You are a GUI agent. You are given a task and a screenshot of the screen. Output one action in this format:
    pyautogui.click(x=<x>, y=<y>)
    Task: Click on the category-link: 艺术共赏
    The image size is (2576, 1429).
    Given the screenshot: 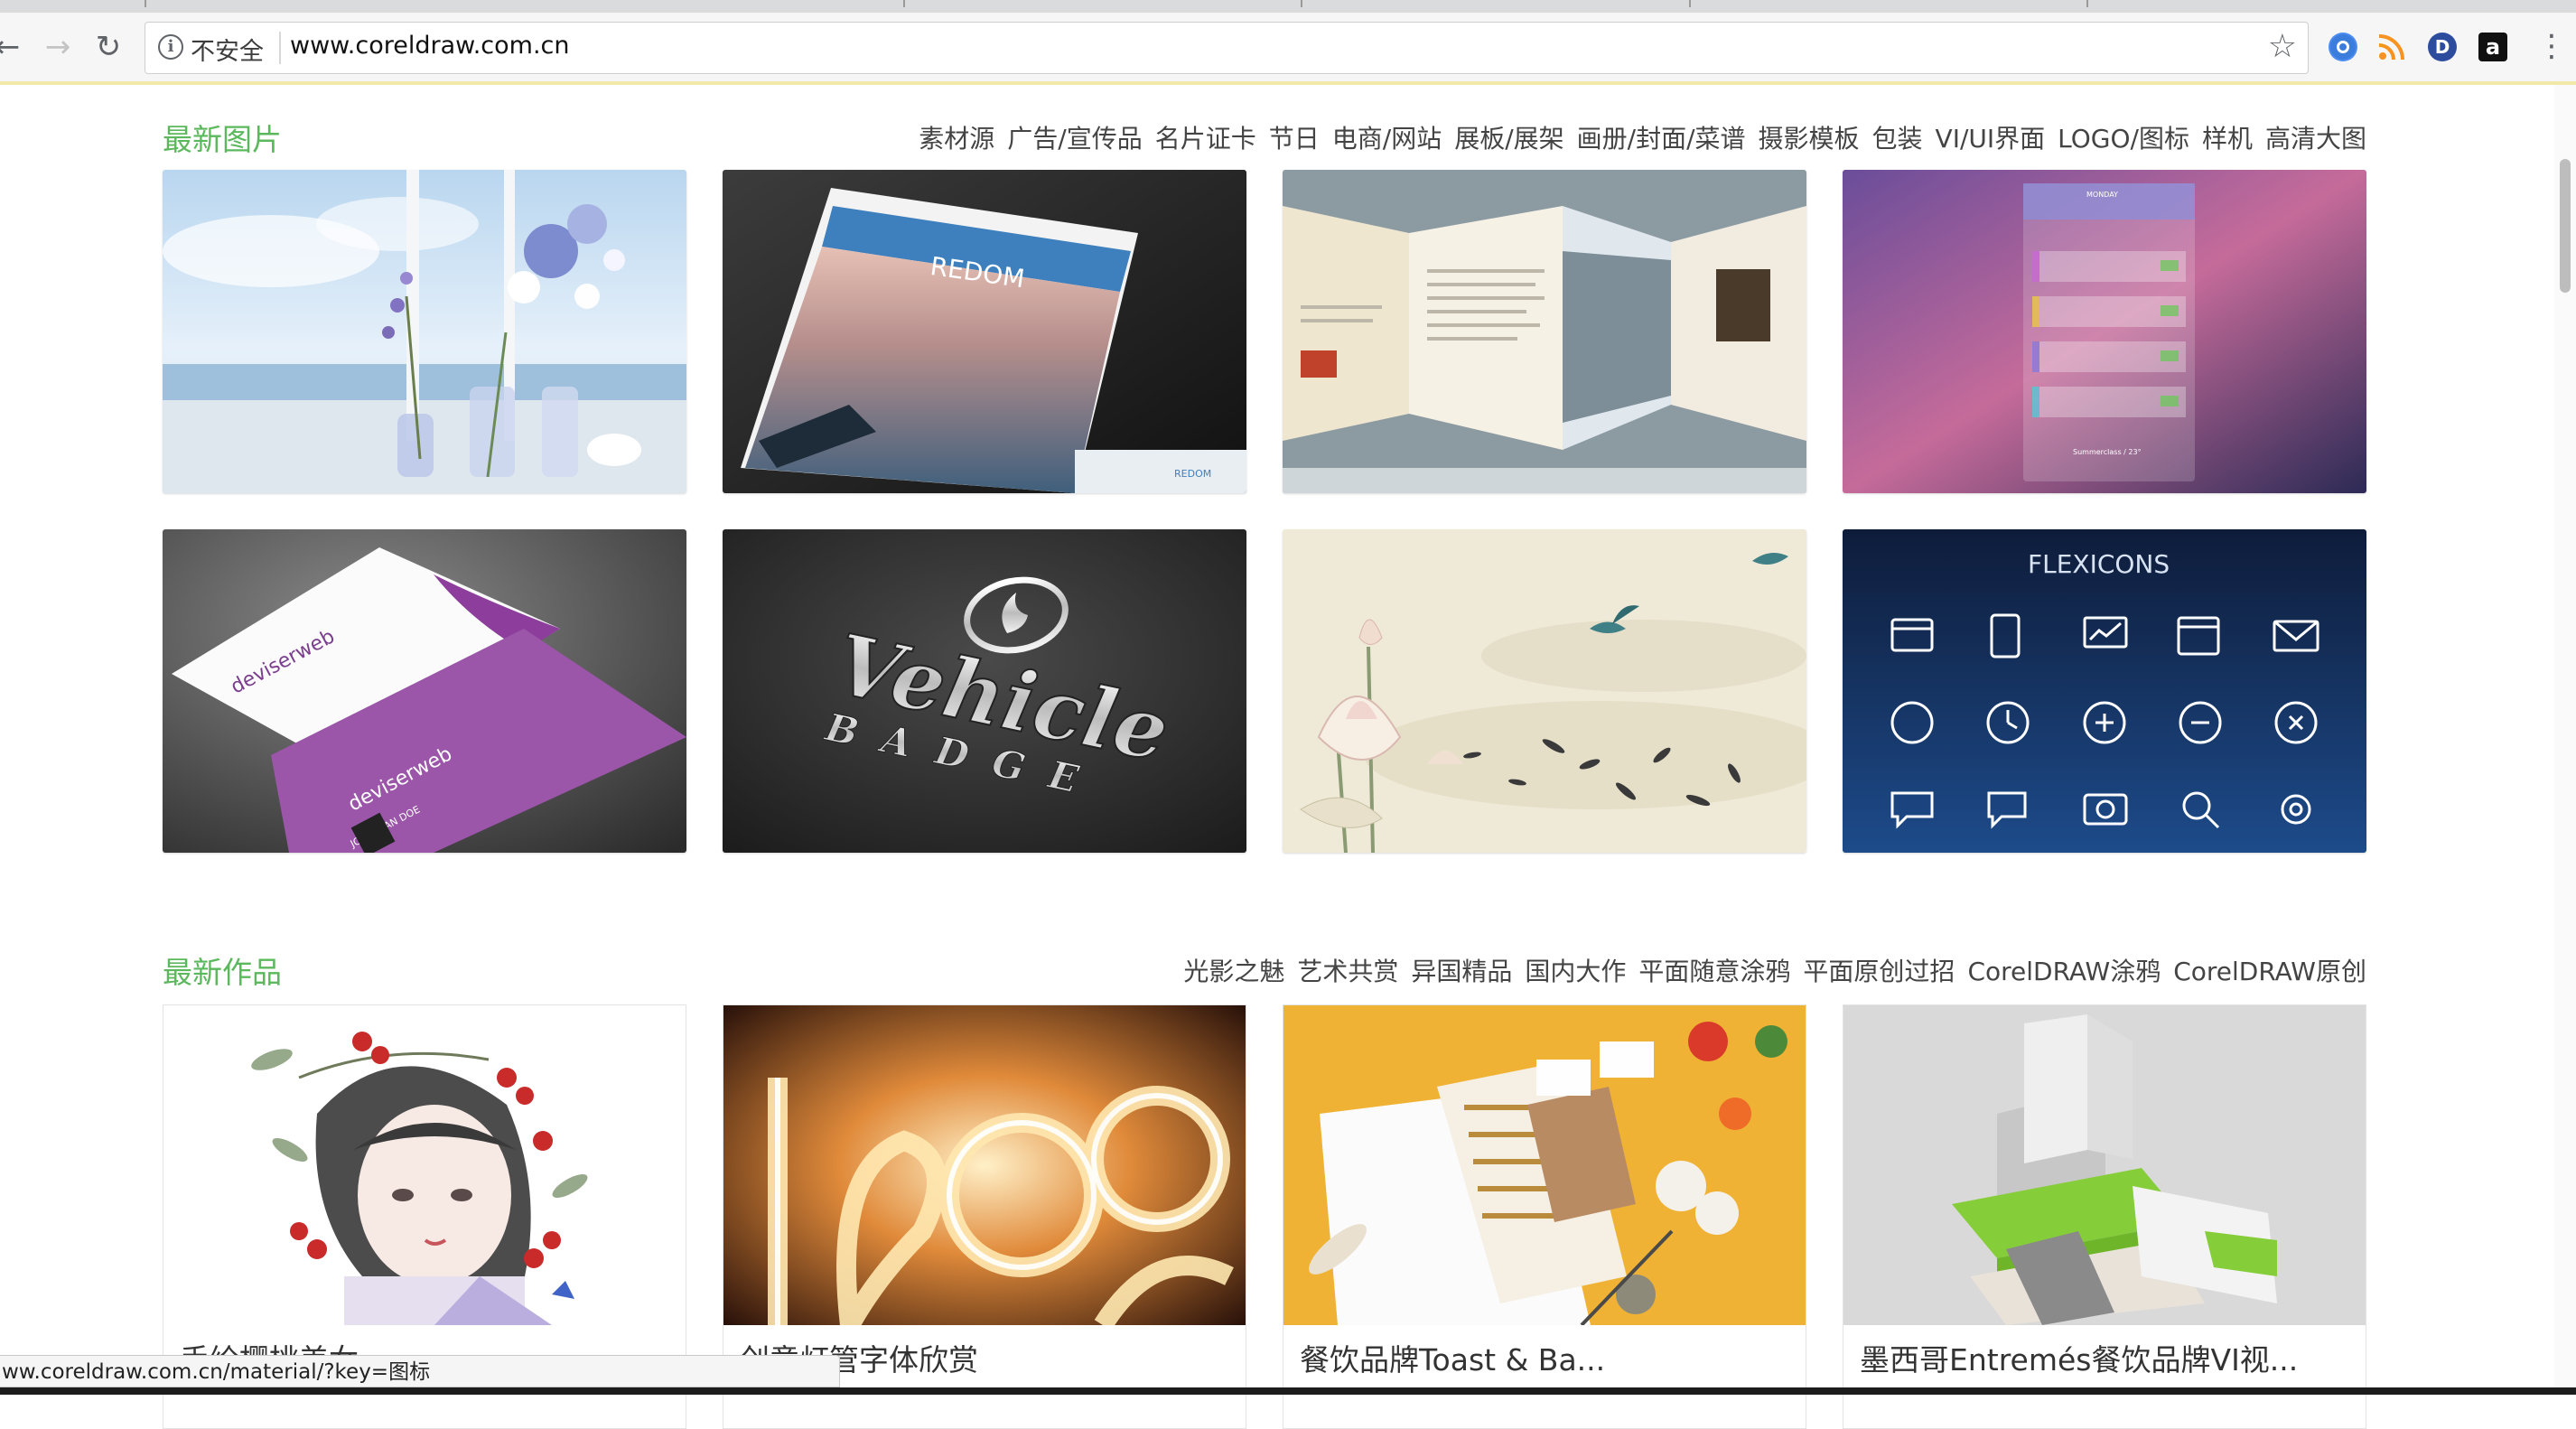 What is the action you would take?
    pyautogui.click(x=1347, y=970)
    